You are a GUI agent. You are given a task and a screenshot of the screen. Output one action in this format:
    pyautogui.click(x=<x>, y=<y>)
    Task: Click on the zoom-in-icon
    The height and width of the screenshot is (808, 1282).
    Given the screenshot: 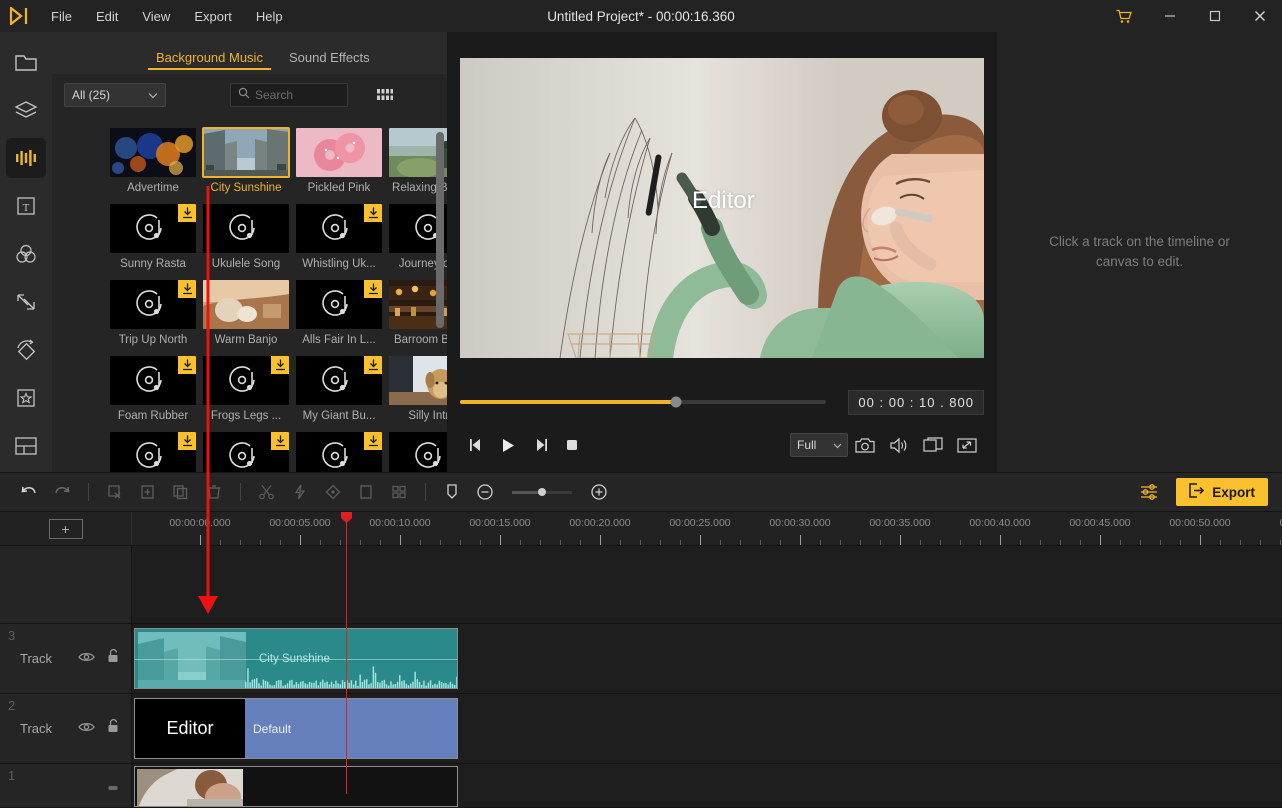 What is the action you would take?
    pyautogui.click(x=599, y=492)
    